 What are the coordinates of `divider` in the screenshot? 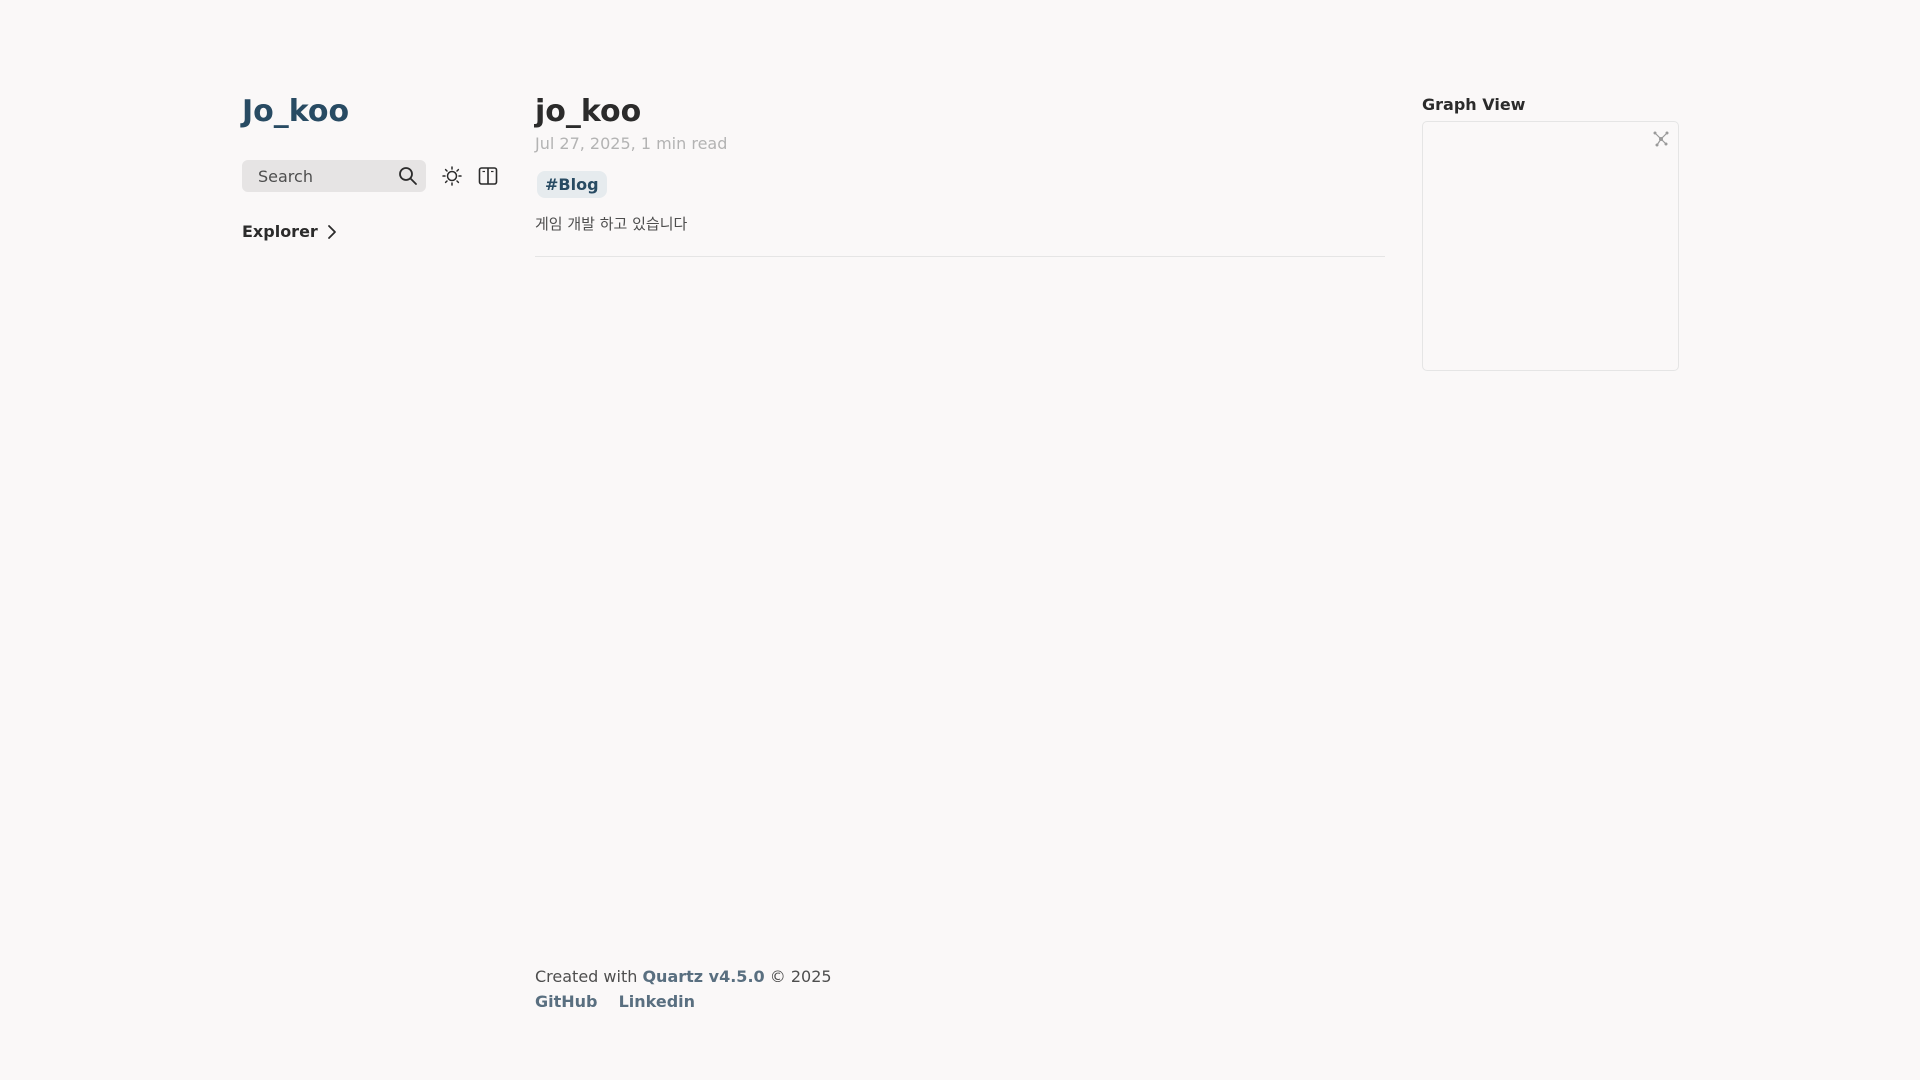 It's located at (960, 256).